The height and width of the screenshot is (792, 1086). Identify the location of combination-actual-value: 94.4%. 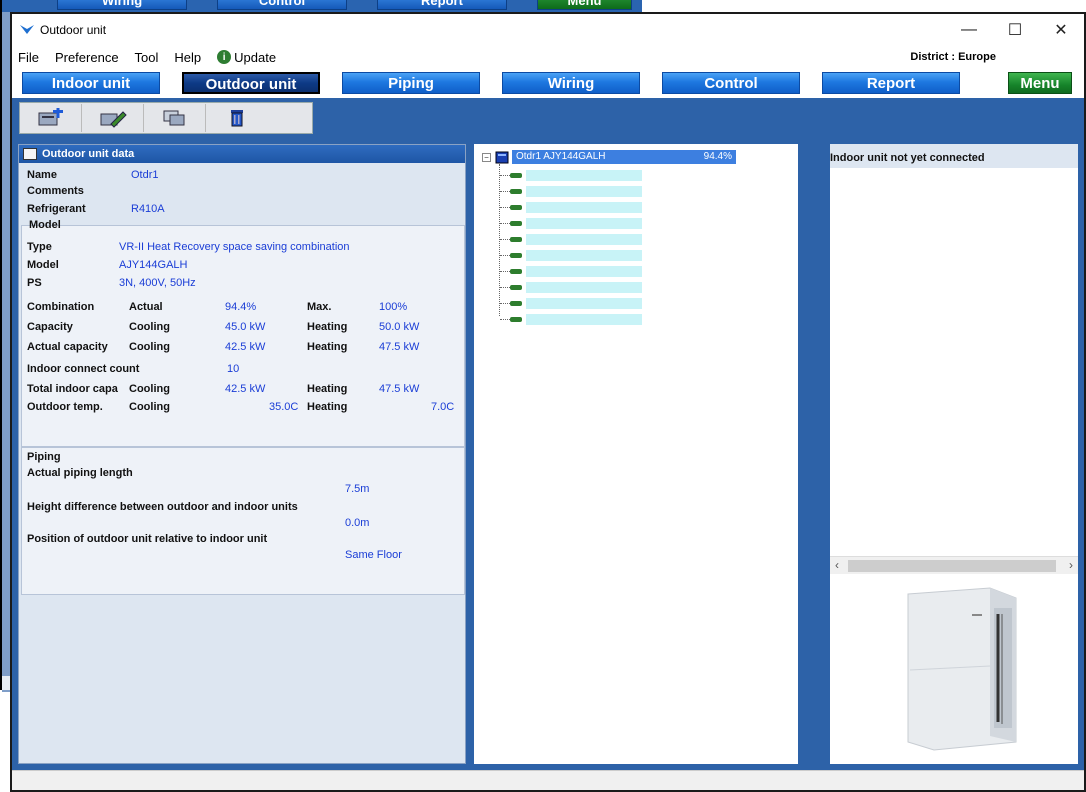
(241, 307).